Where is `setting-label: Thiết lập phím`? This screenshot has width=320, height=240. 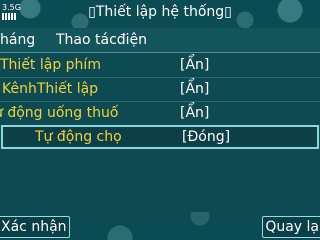
setting-label: Thiết lập phím is located at coordinates (50, 65).